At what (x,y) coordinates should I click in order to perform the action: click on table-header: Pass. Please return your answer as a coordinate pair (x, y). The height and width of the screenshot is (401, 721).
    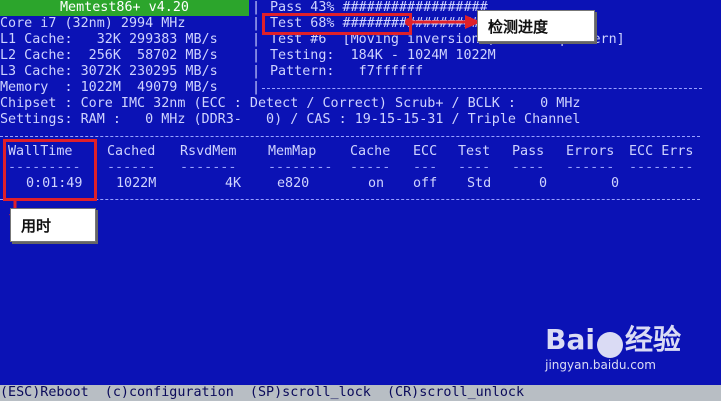
    Looking at the image, I should click on (528, 151).